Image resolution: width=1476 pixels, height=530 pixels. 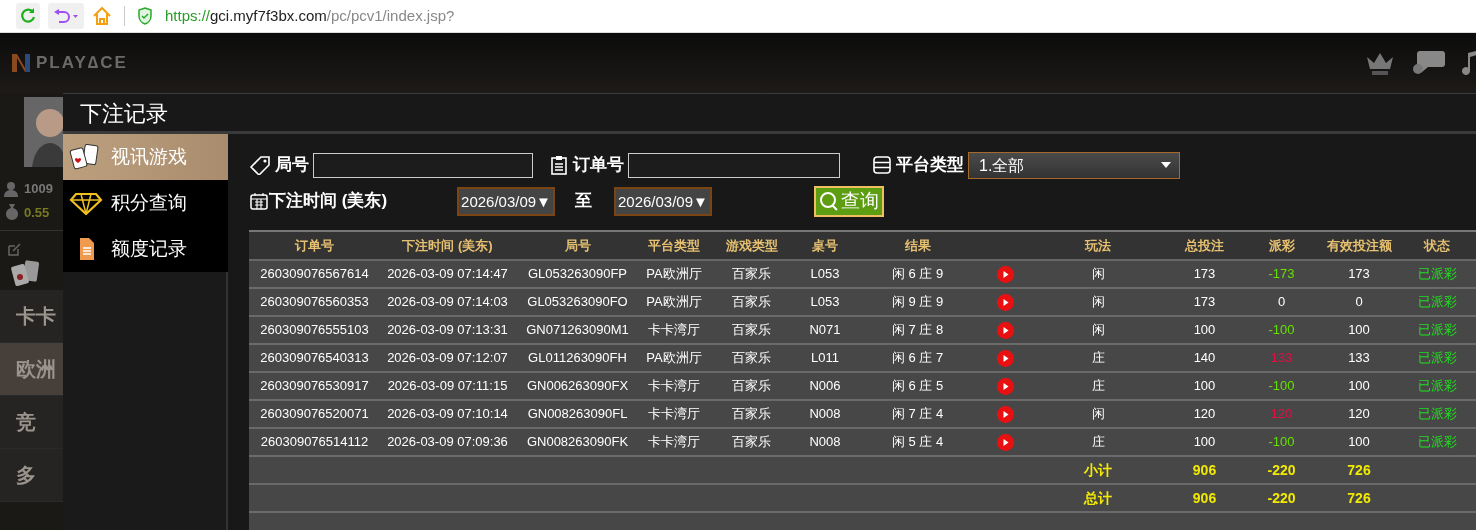 I want to click on column-header: 派彩, so click(x=1281, y=245).